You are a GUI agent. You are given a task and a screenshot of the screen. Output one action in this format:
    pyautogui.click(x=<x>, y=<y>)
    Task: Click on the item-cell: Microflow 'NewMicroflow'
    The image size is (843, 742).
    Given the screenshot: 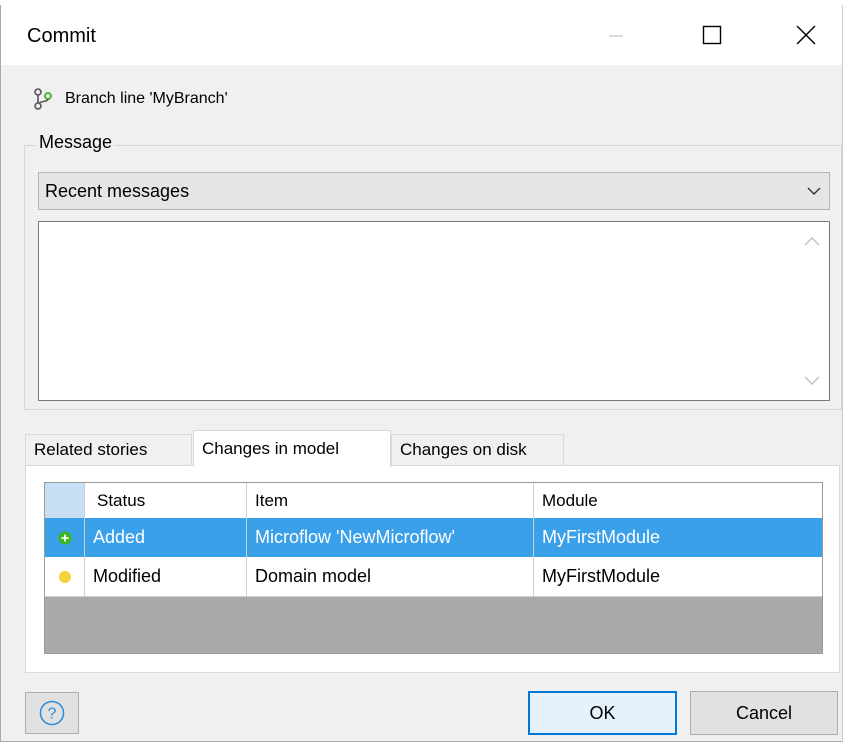 What is the action you would take?
    pyautogui.click(x=390, y=537)
    